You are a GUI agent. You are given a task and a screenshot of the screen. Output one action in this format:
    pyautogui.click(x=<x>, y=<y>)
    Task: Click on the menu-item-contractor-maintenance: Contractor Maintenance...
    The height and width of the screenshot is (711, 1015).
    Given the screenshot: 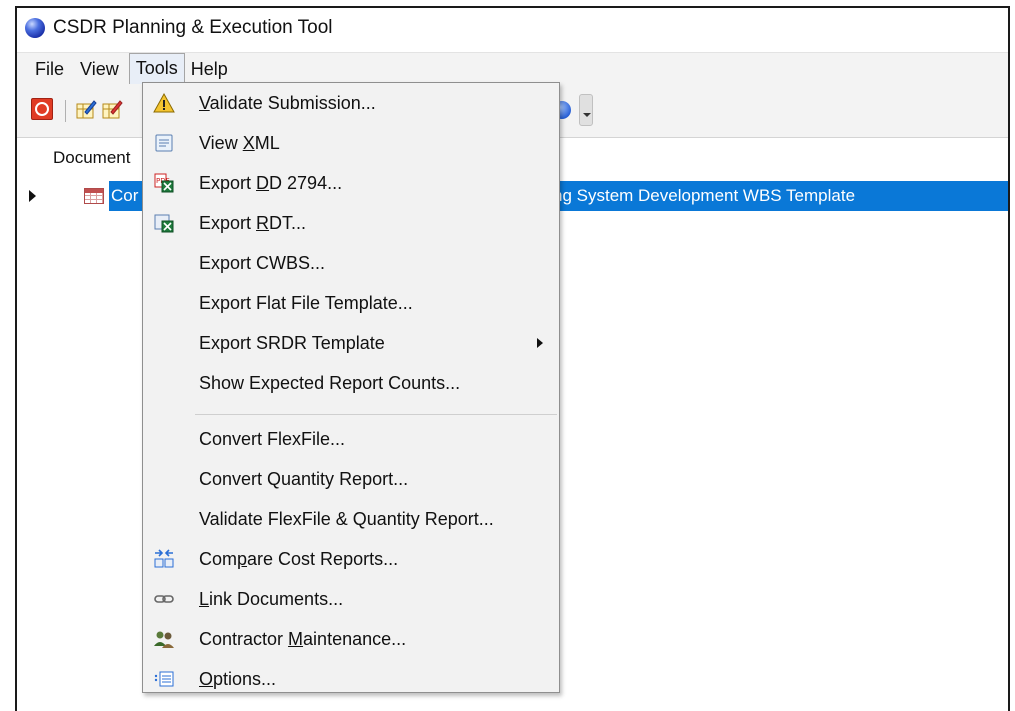 What is the action you would take?
    pyautogui.click(x=351, y=639)
    